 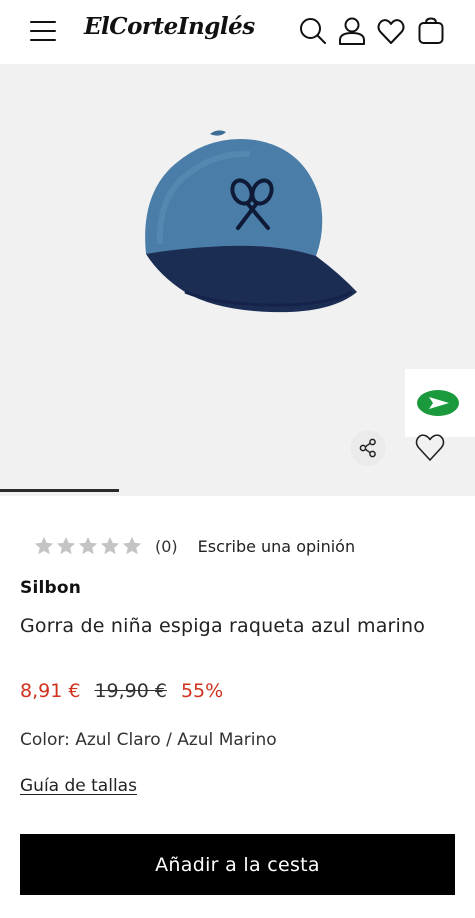 What do you see at coordinates (166, 546) in the screenshot?
I see `review-count: (0)` at bounding box center [166, 546].